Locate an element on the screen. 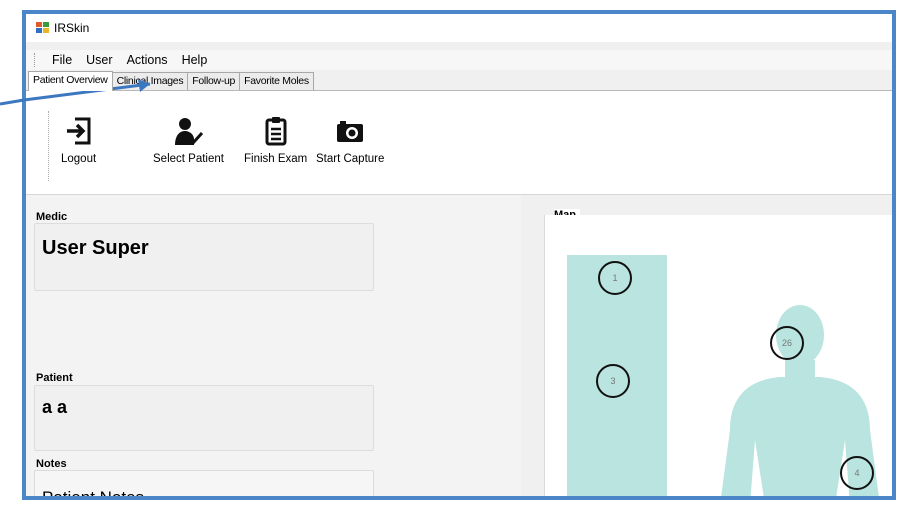 This screenshot has height=508, width=904. menu-actions: Actions is located at coordinates (147, 60).